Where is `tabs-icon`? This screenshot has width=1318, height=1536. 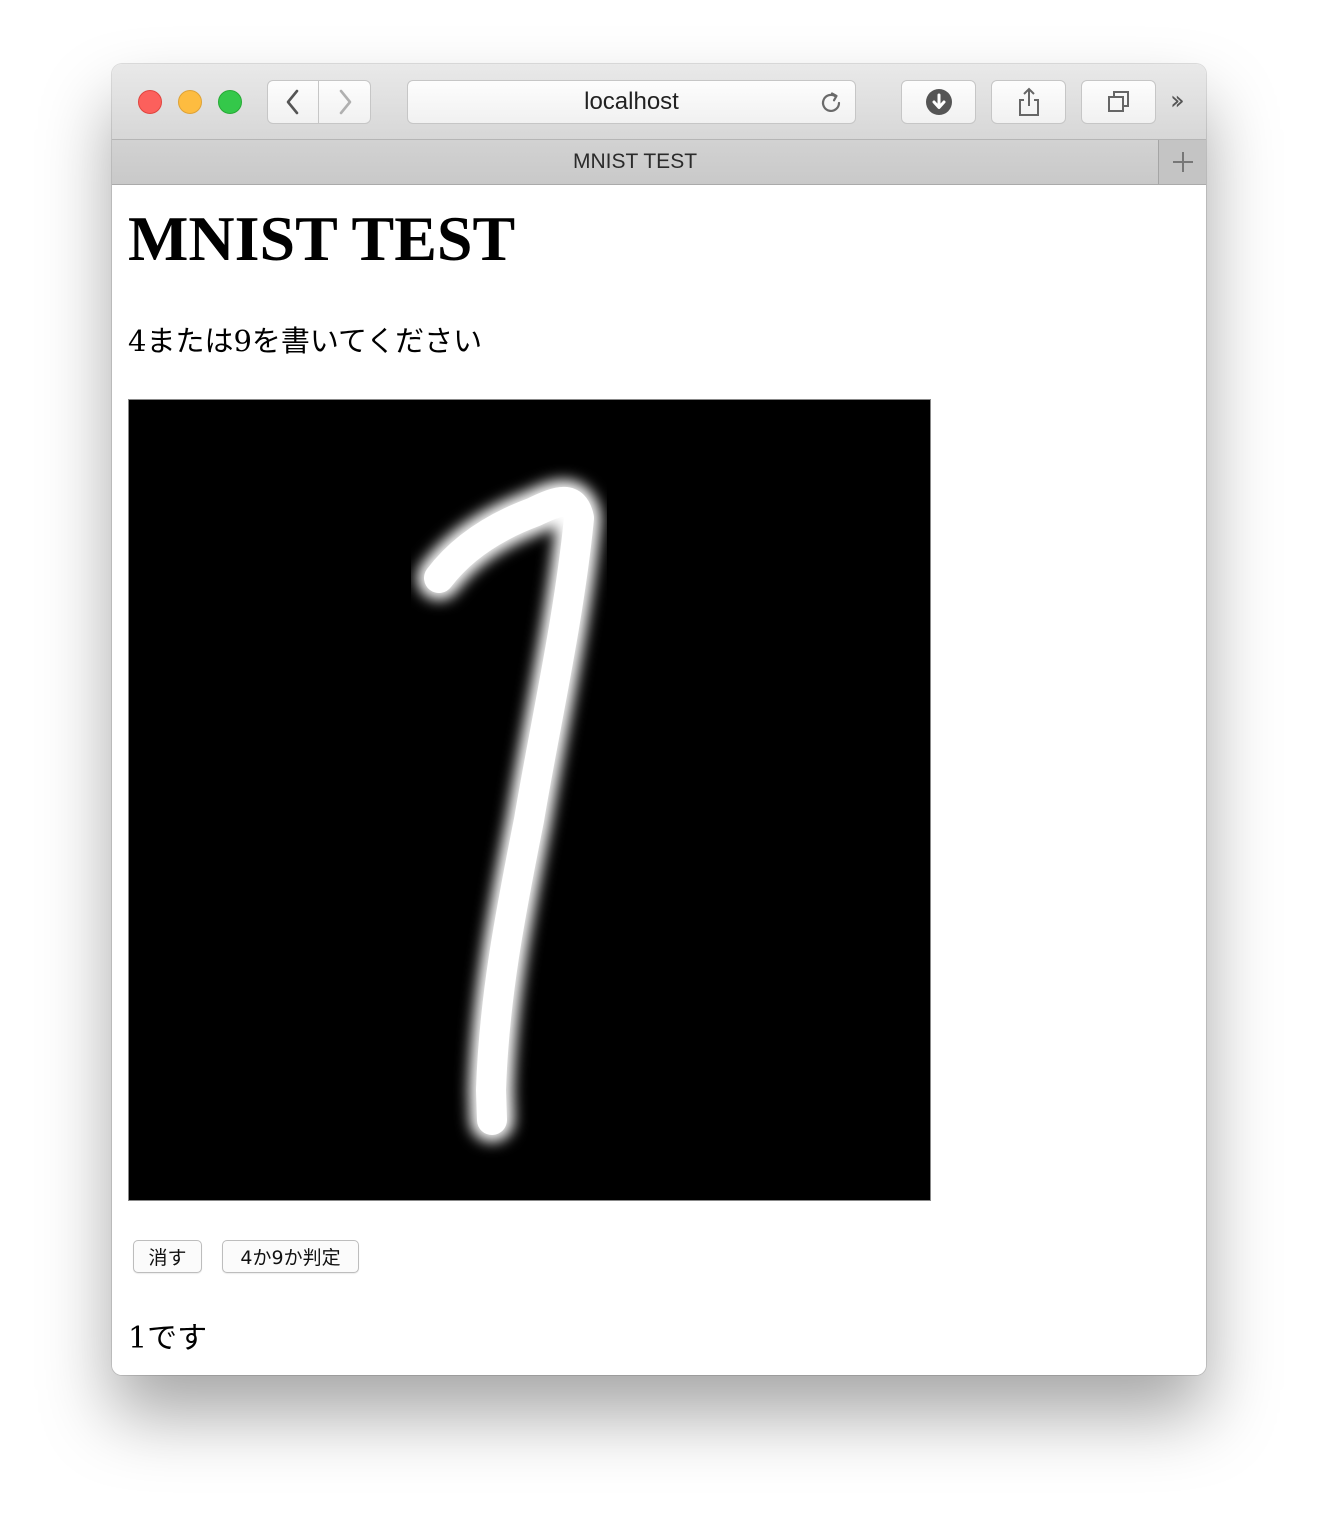 tabs-icon is located at coordinates (1118, 101).